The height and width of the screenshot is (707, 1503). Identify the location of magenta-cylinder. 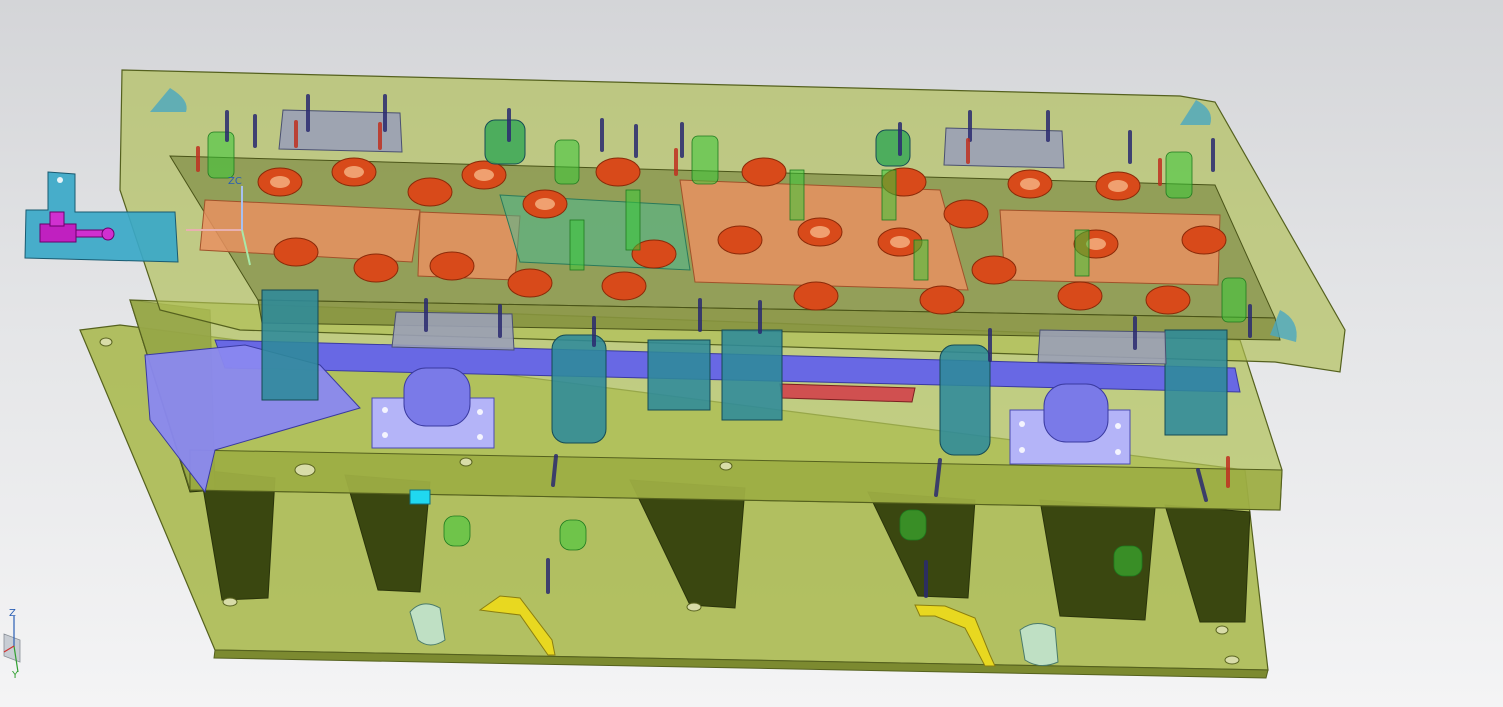
(58, 233).